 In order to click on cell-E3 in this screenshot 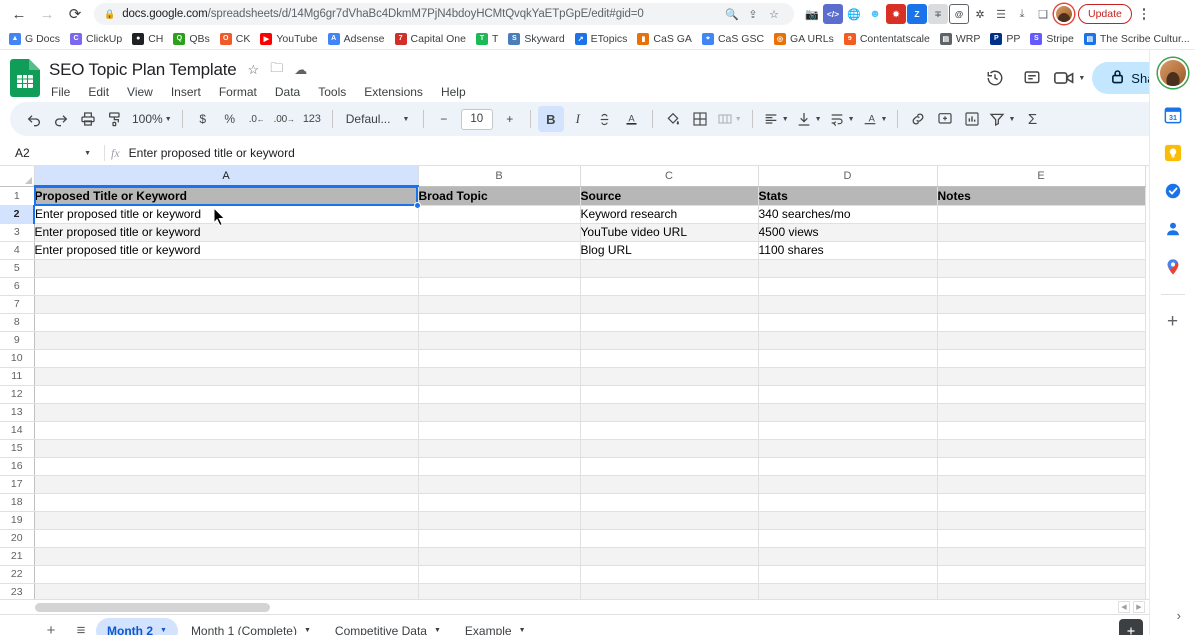, I will do `click(1041, 232)`.